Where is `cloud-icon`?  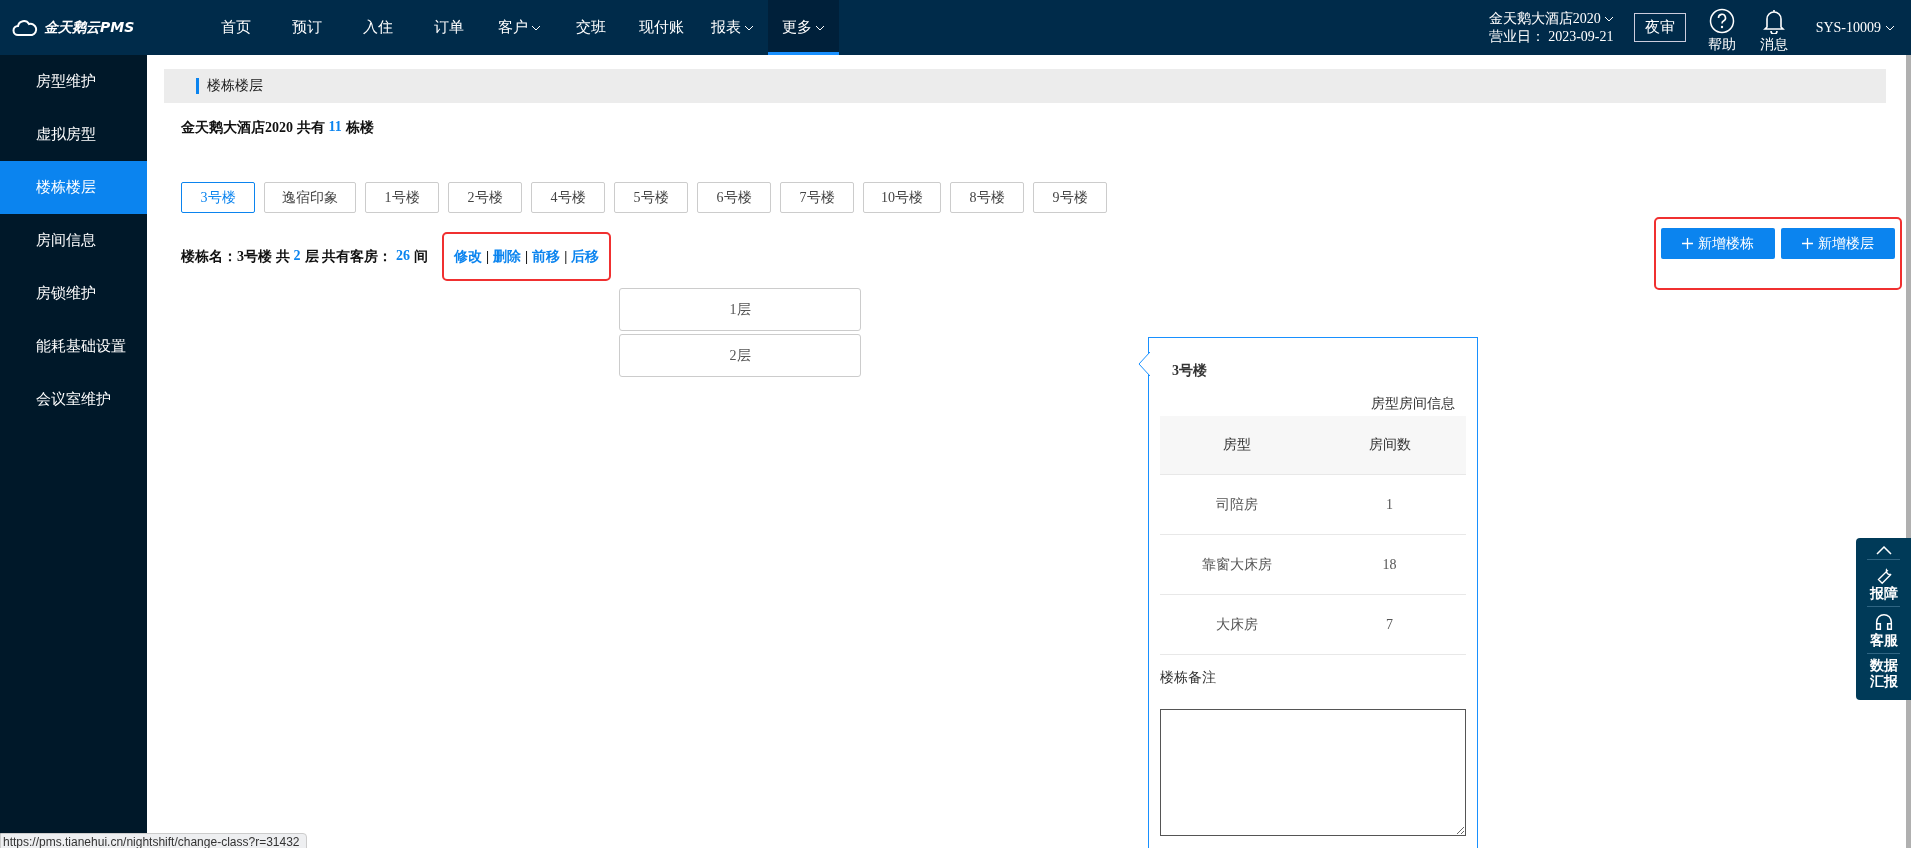 cloud-icon is located at coordinates (25, 27).